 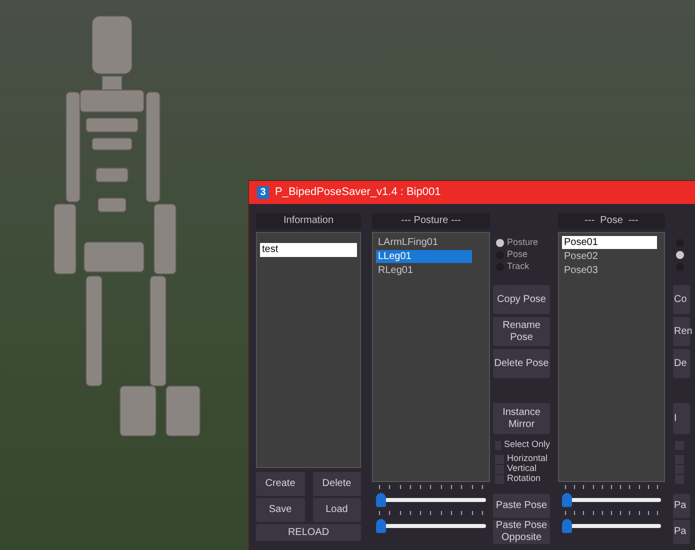 I want to click on radio-label: Pose, so click(x=517, y=254).